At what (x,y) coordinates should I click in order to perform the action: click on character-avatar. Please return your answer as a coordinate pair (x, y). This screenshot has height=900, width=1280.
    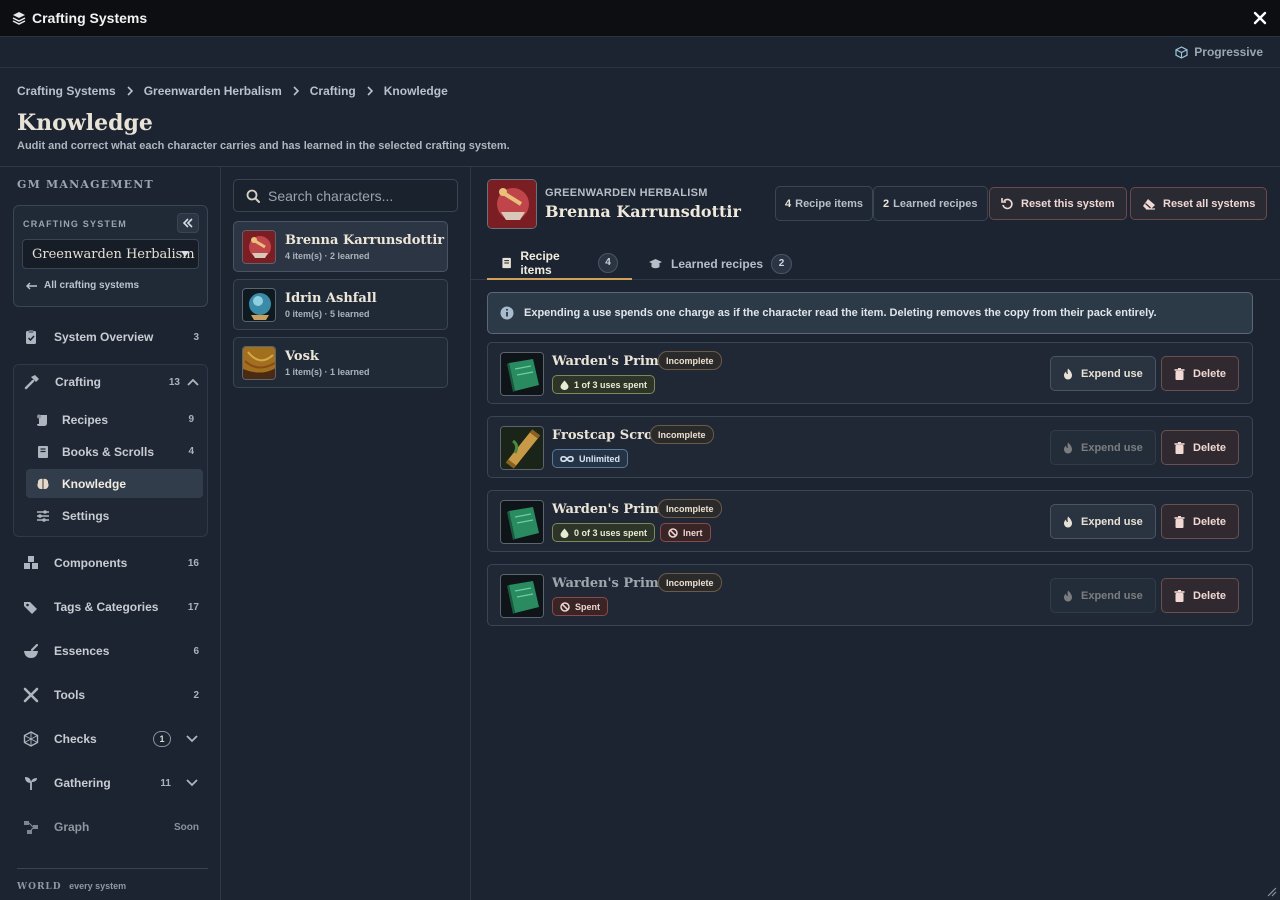
    Looking at the image, I should click on (259, 304).